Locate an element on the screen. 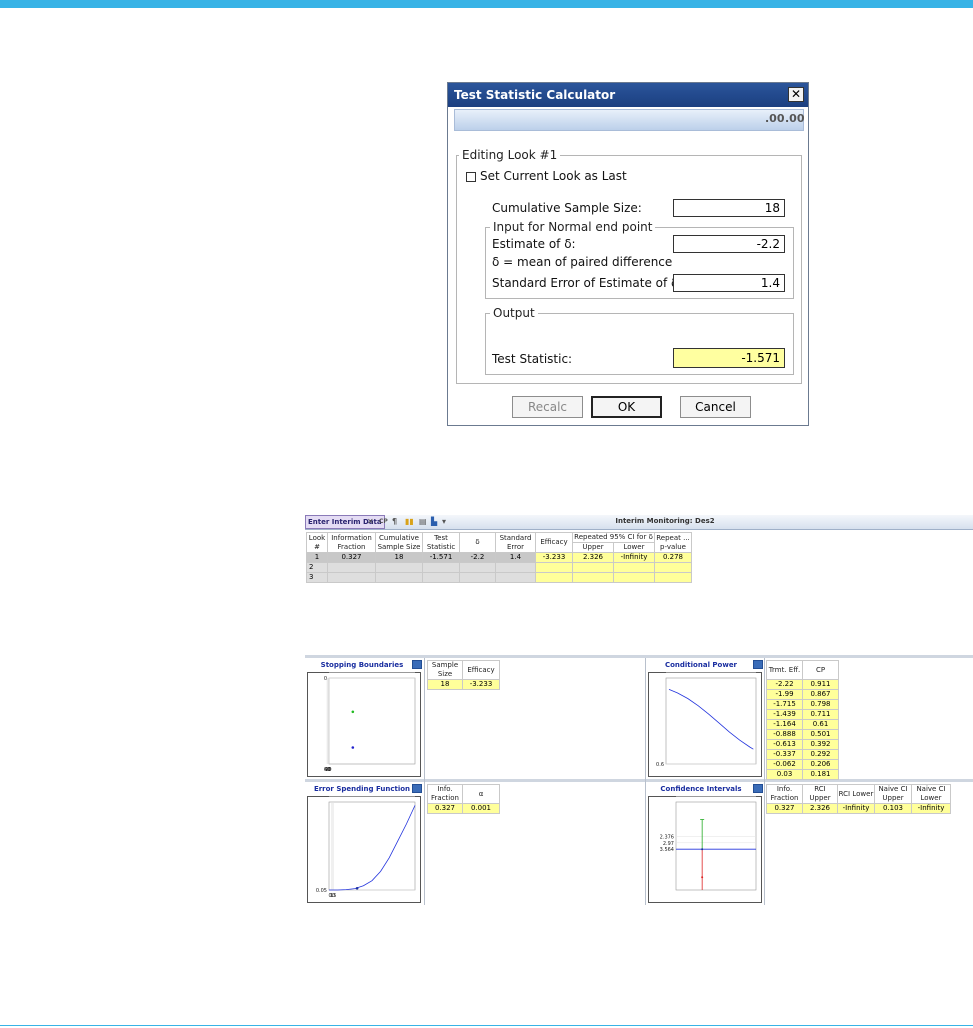 The width and height of the screenshot is (973, 1028). th-repeated-ci: Repeated 95% CI for δ is located at coordinates (613, 537).